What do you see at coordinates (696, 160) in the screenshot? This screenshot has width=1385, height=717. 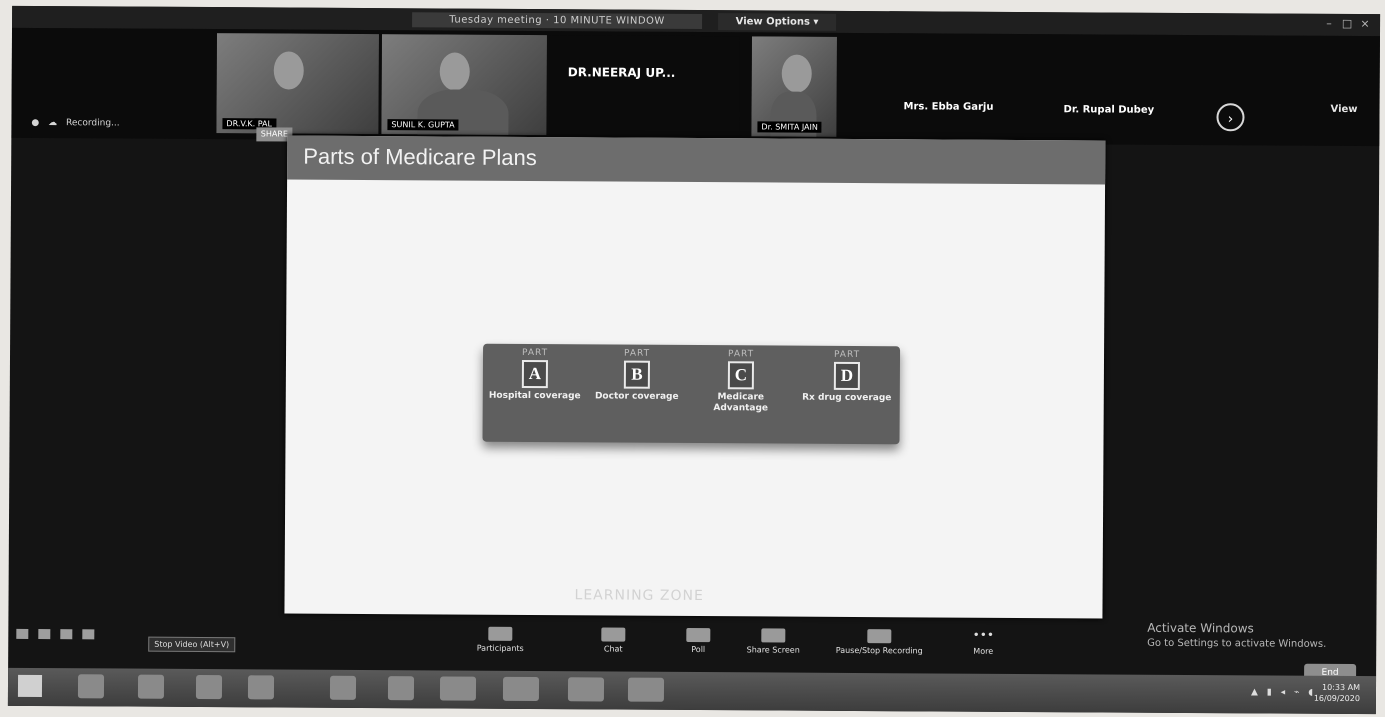 I see `slide-header: Parts of Medicare Plans` at bounding box center [696, 160].